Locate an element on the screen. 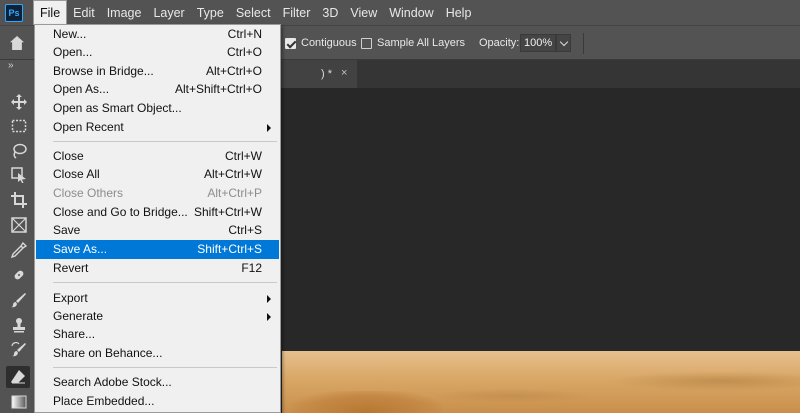 This screenshot has width=800, height=413. menu-type: Type is located at coordinates (210, 12).